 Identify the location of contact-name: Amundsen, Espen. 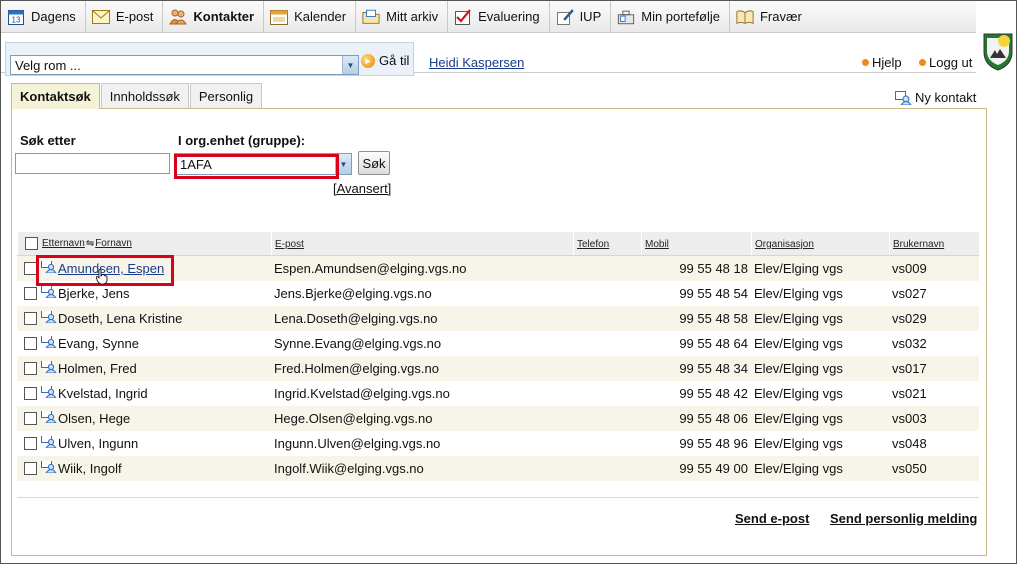
(111, 268).